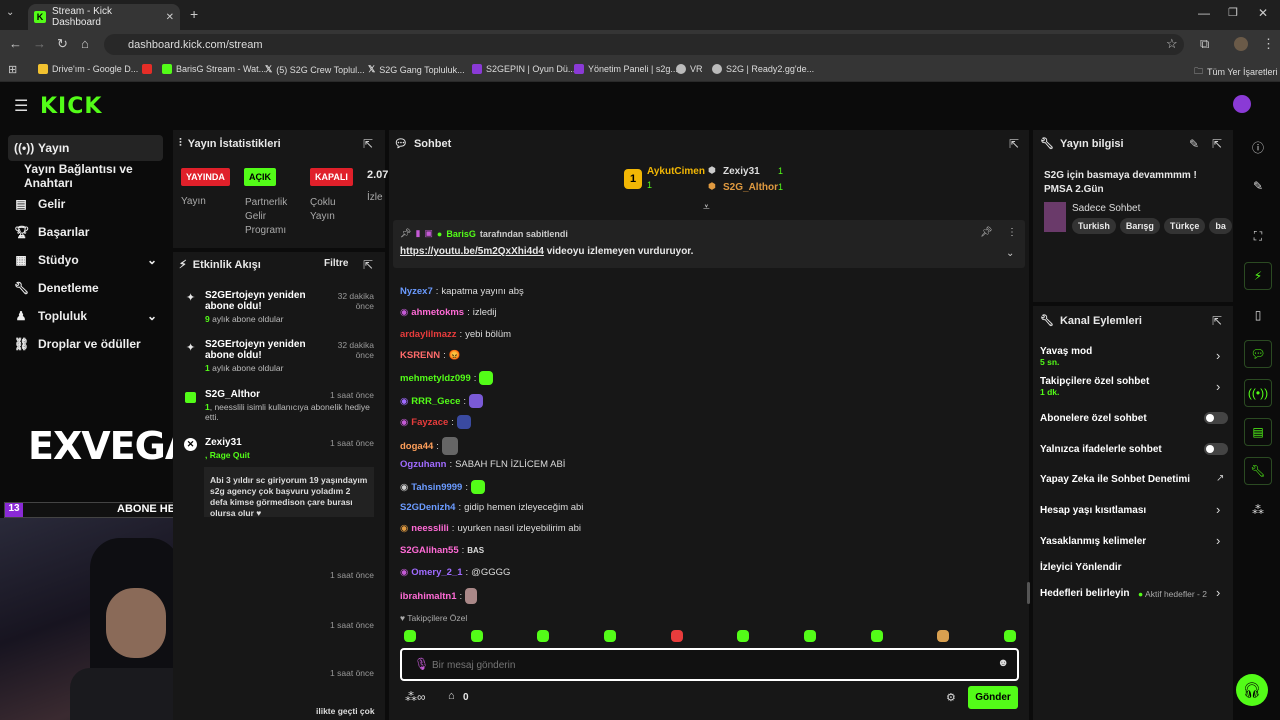  What do you see at coordinates (437, 312) in the screenshot?
I see `chat-username: ahmetokms` at bounding box center [437, 312].